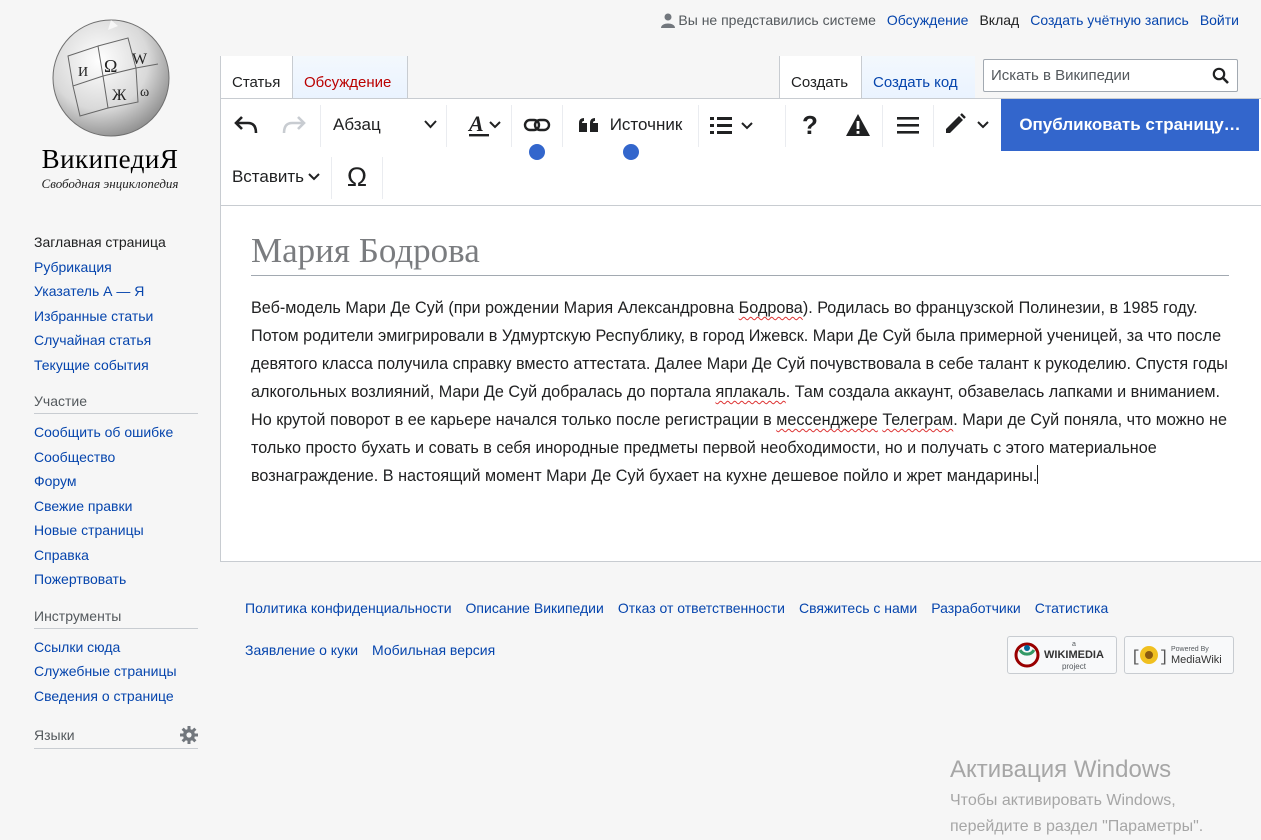 This screenshot has height=840, width=1261. I want to click on sidebar-item-donate: Пожертвовать, so click(116, 579).